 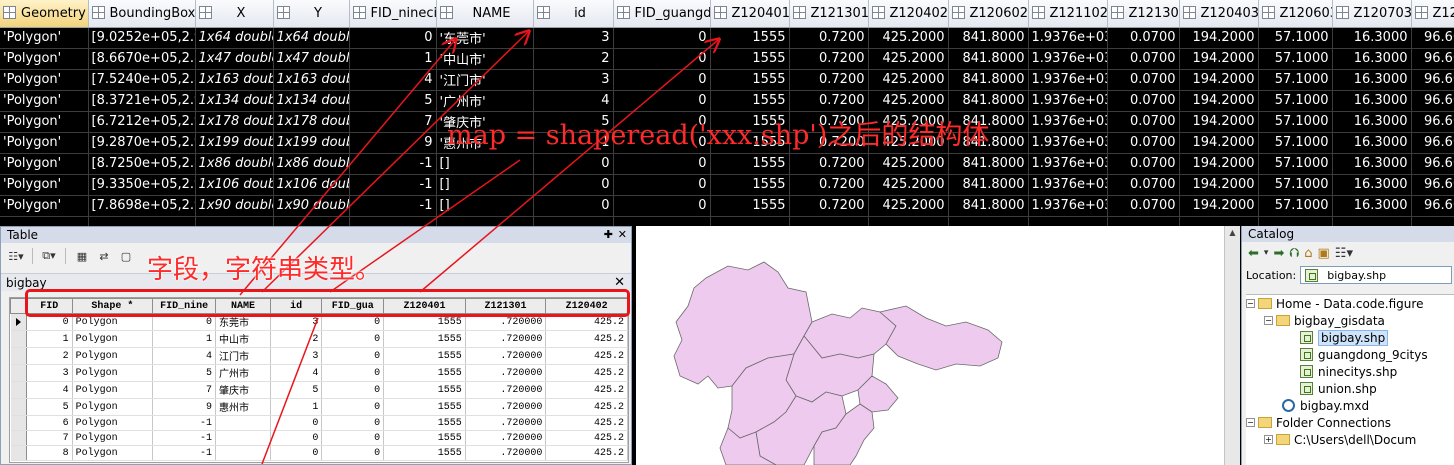 I want to click on close-icon: ✕, so click(x=622, y=235).